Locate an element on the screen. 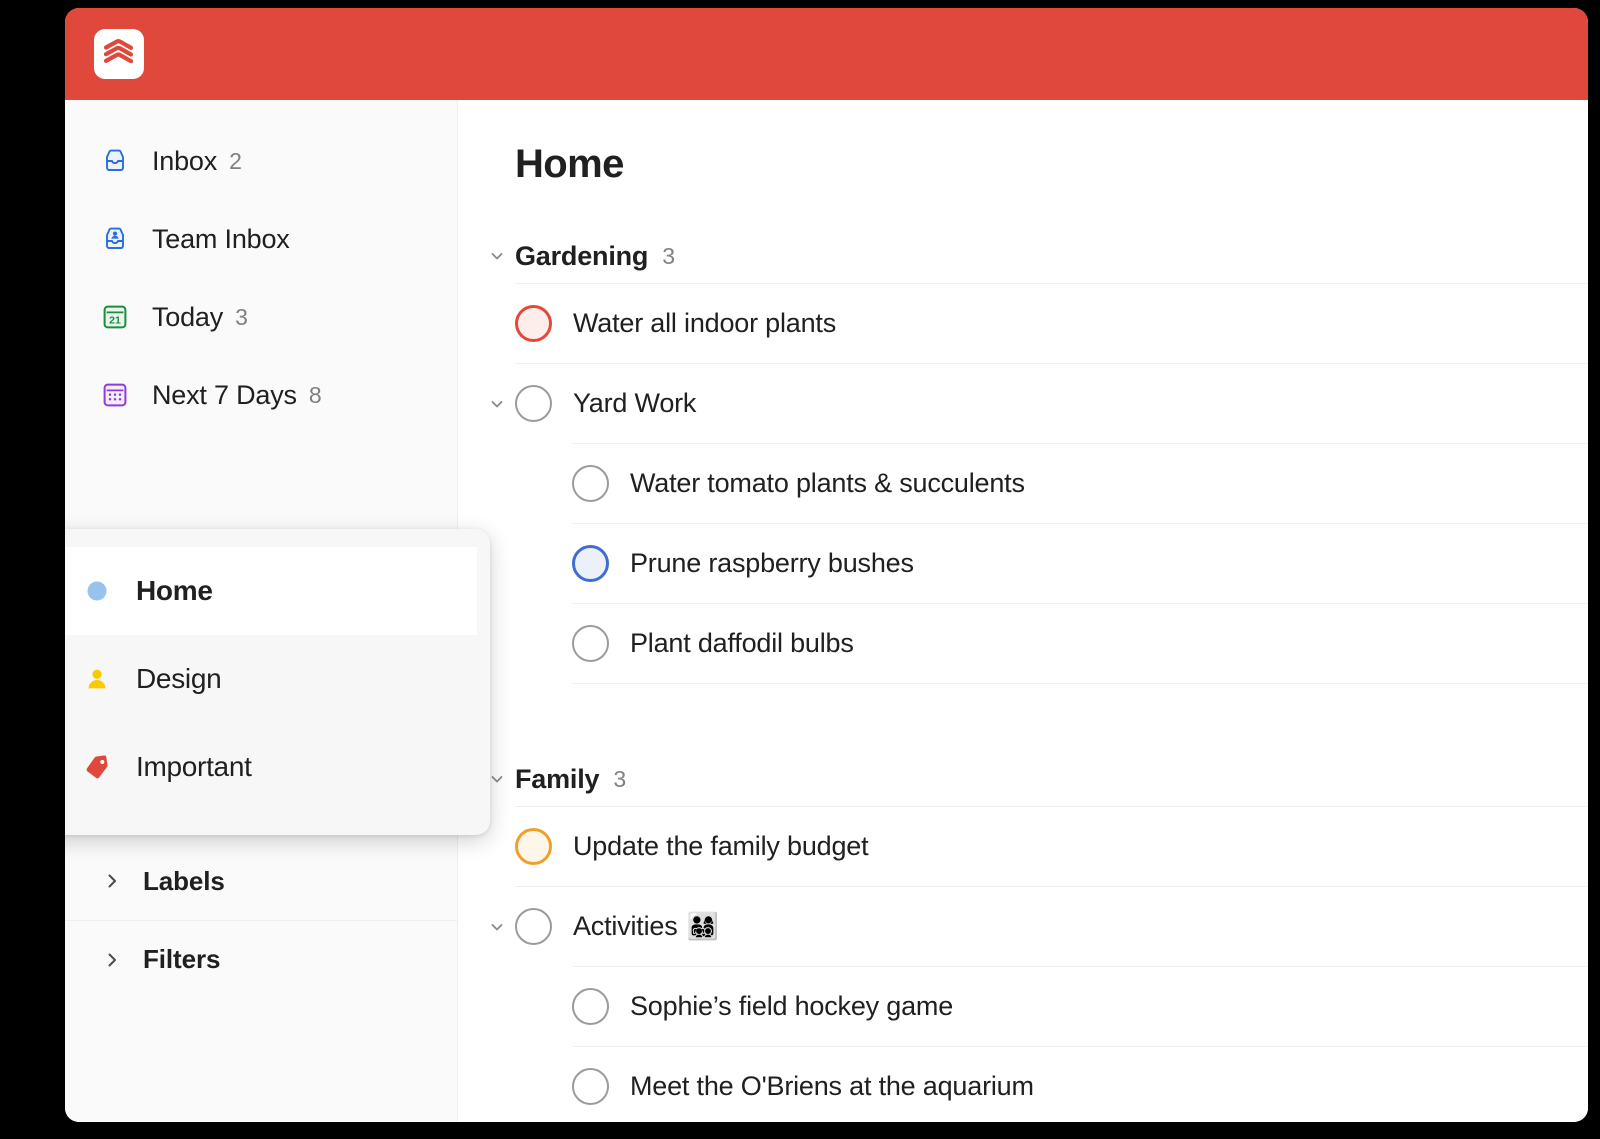  sidebar-collapse-label: Filters is located at coordinates (182, 959).